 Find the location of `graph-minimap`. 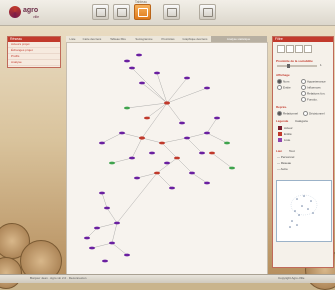

graph-minimap is located at coordinates (304, 211).